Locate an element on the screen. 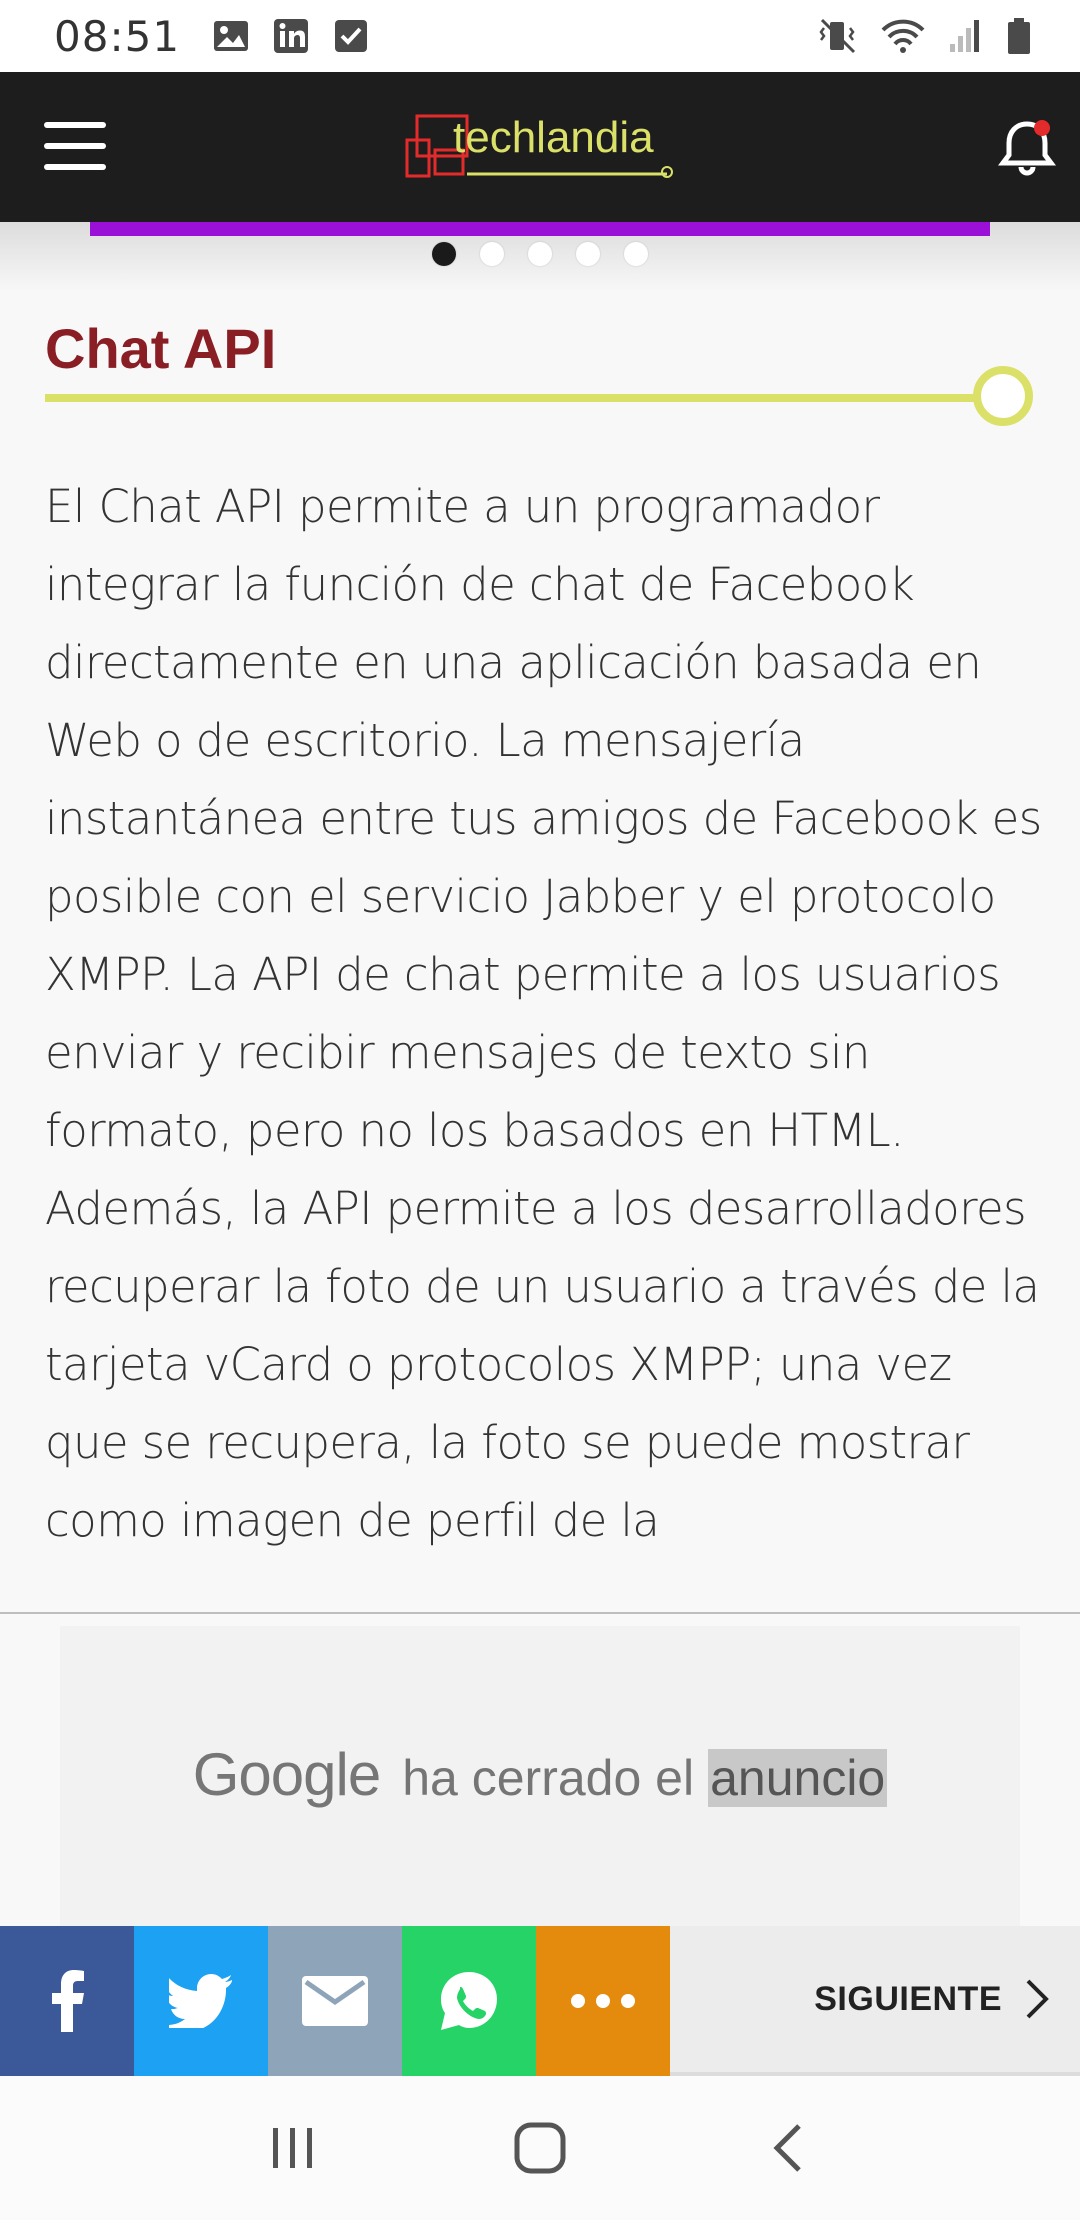 This screenshot has width=1080, height=2220. techlandia-logo: techlandia is located at coordinates (540, 145).